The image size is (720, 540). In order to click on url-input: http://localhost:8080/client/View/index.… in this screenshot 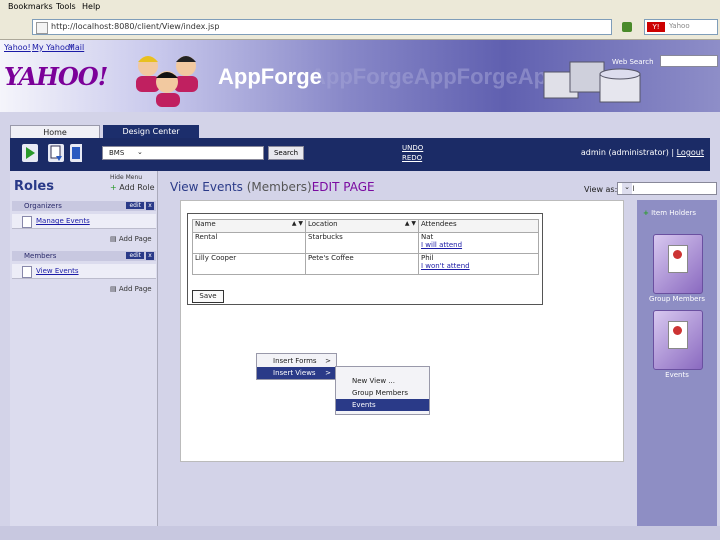, I will do `click(322, 27)`.